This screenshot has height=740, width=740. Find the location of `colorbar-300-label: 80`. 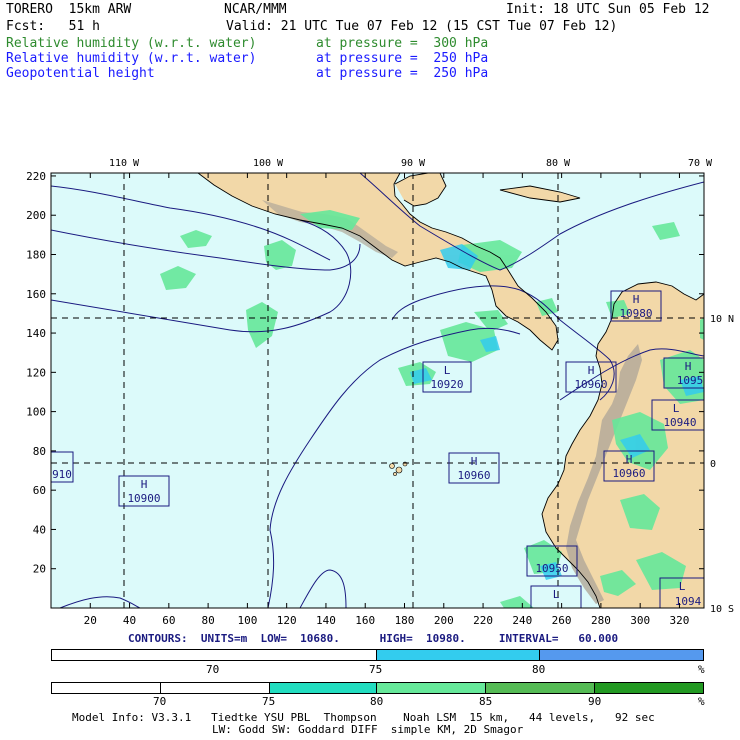

colorbar-300-label: 80 is located at coordinates (377, 701).